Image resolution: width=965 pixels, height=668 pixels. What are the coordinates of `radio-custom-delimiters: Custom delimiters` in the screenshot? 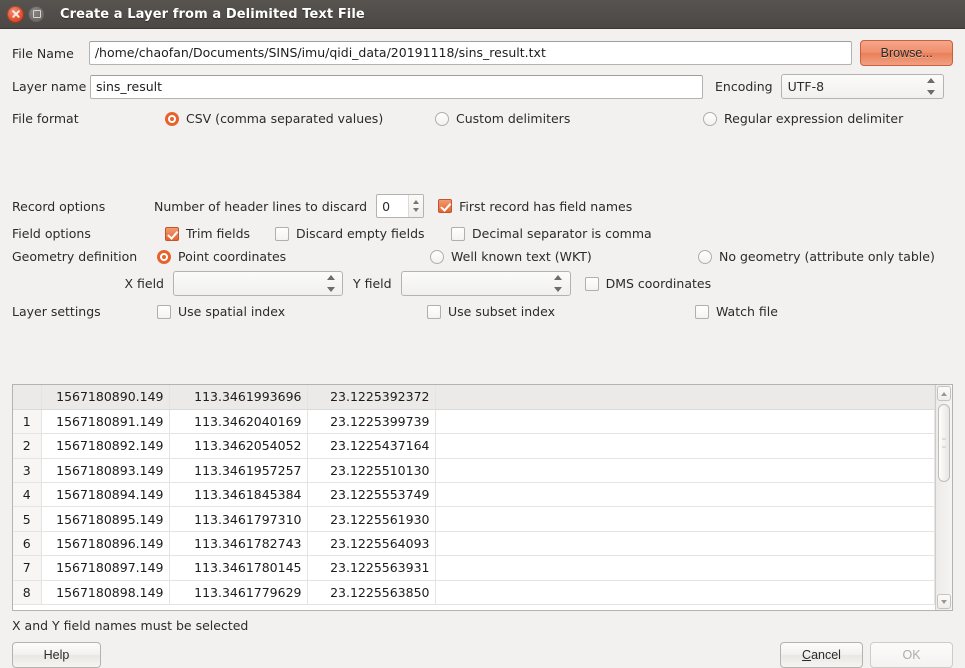 It's located at (569, 118).